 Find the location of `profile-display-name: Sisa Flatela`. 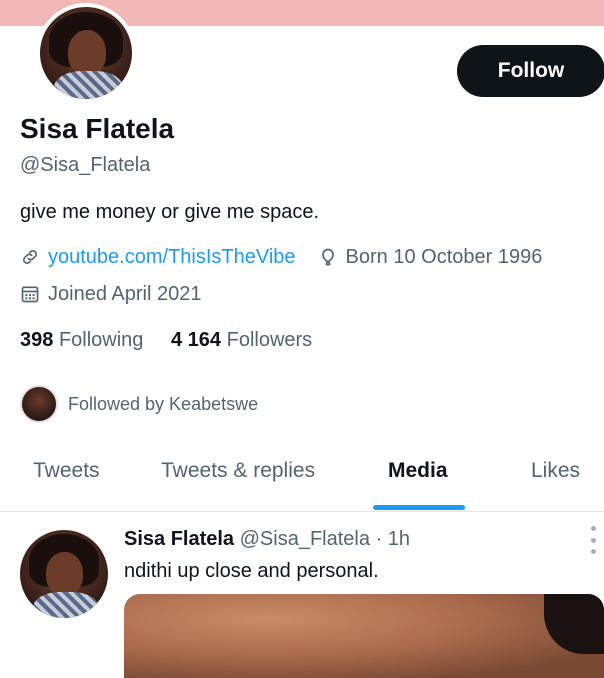

profile-display-name: Sisa Flatela is located at coordinates (97, 128).